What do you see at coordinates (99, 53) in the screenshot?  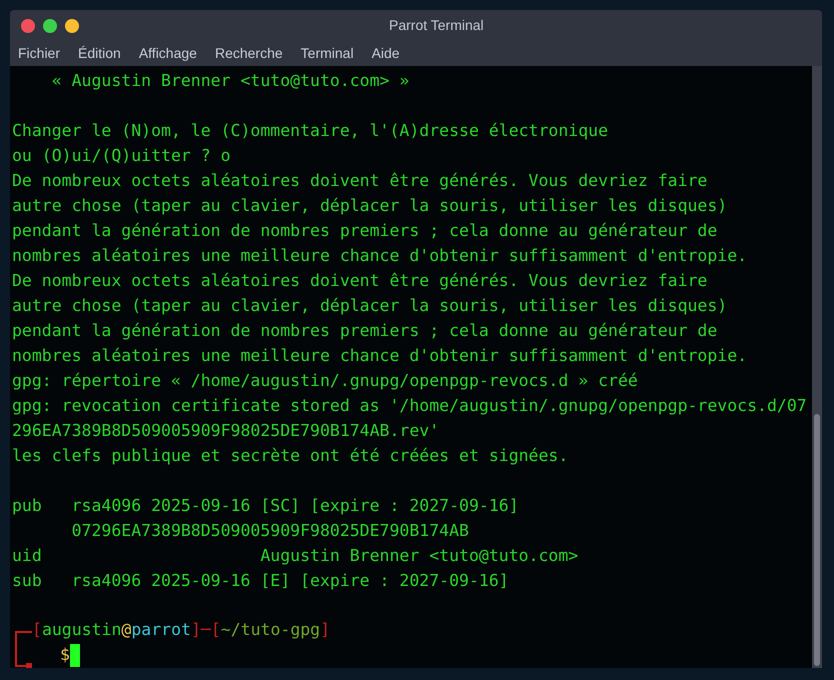 I see `menu-item: Édition` at bounding box center [99, 53].